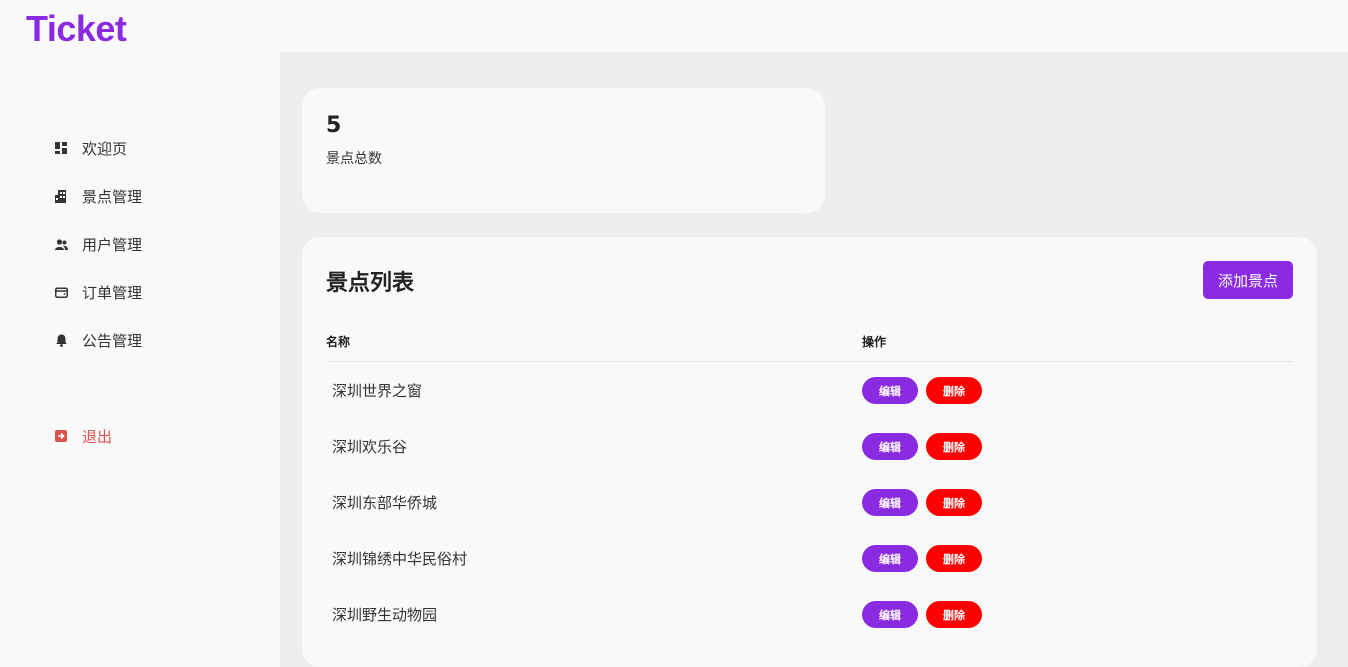  Describe the element at coordinates (674, 26) in the screenshot. I see `top-bar: Ticket` at that location.